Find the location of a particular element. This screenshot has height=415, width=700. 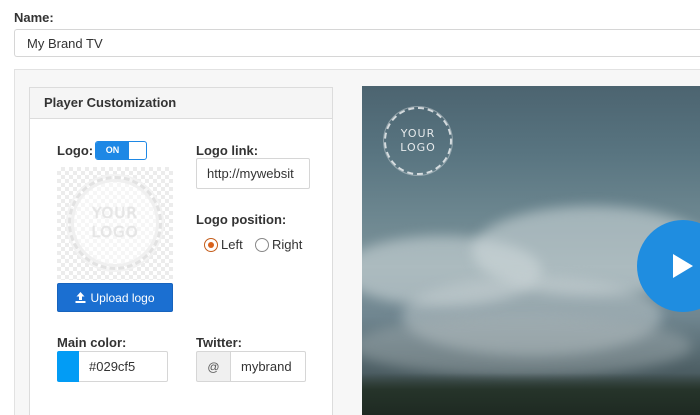

logo-position-left-option: Left is located at coordinates (223, 244).